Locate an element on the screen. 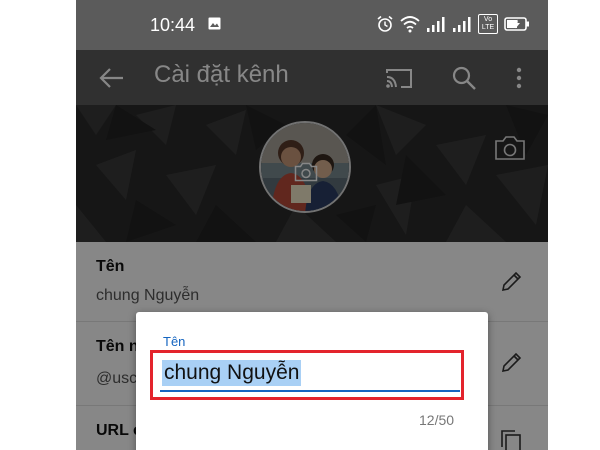 The height and width of the screenshot is (450, 600). gallery-icon is located at coordinates (214, 23).